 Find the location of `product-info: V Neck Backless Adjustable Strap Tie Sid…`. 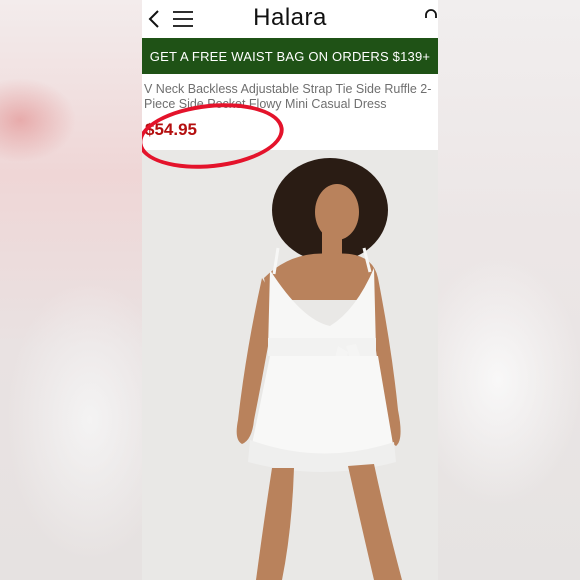

product-info: V Neck Backless Adjustable Strap Tie Sid… is located at coordinates (290, 112).